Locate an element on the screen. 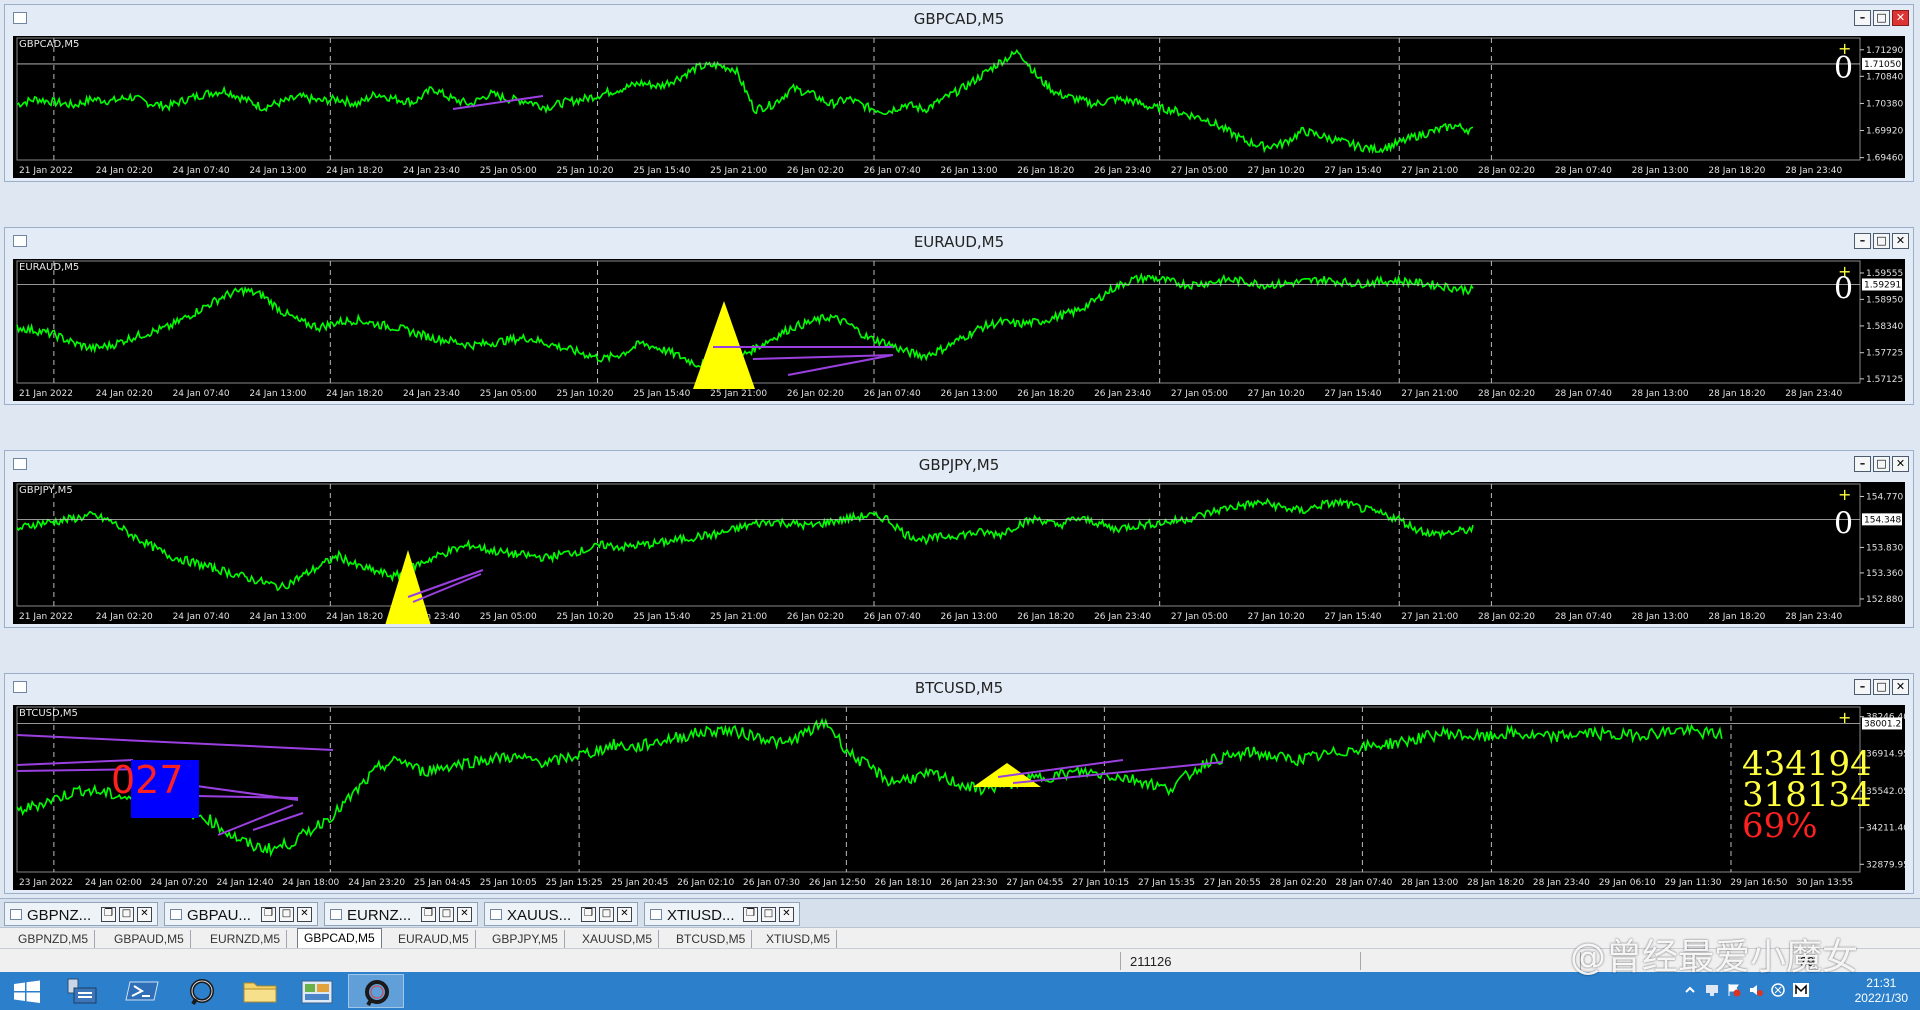 The height and width of the screenshot is (1010, 1920). minimized-window-tab: GBPAU... ❐ □ ✕ is located at coordinates (241, 914).